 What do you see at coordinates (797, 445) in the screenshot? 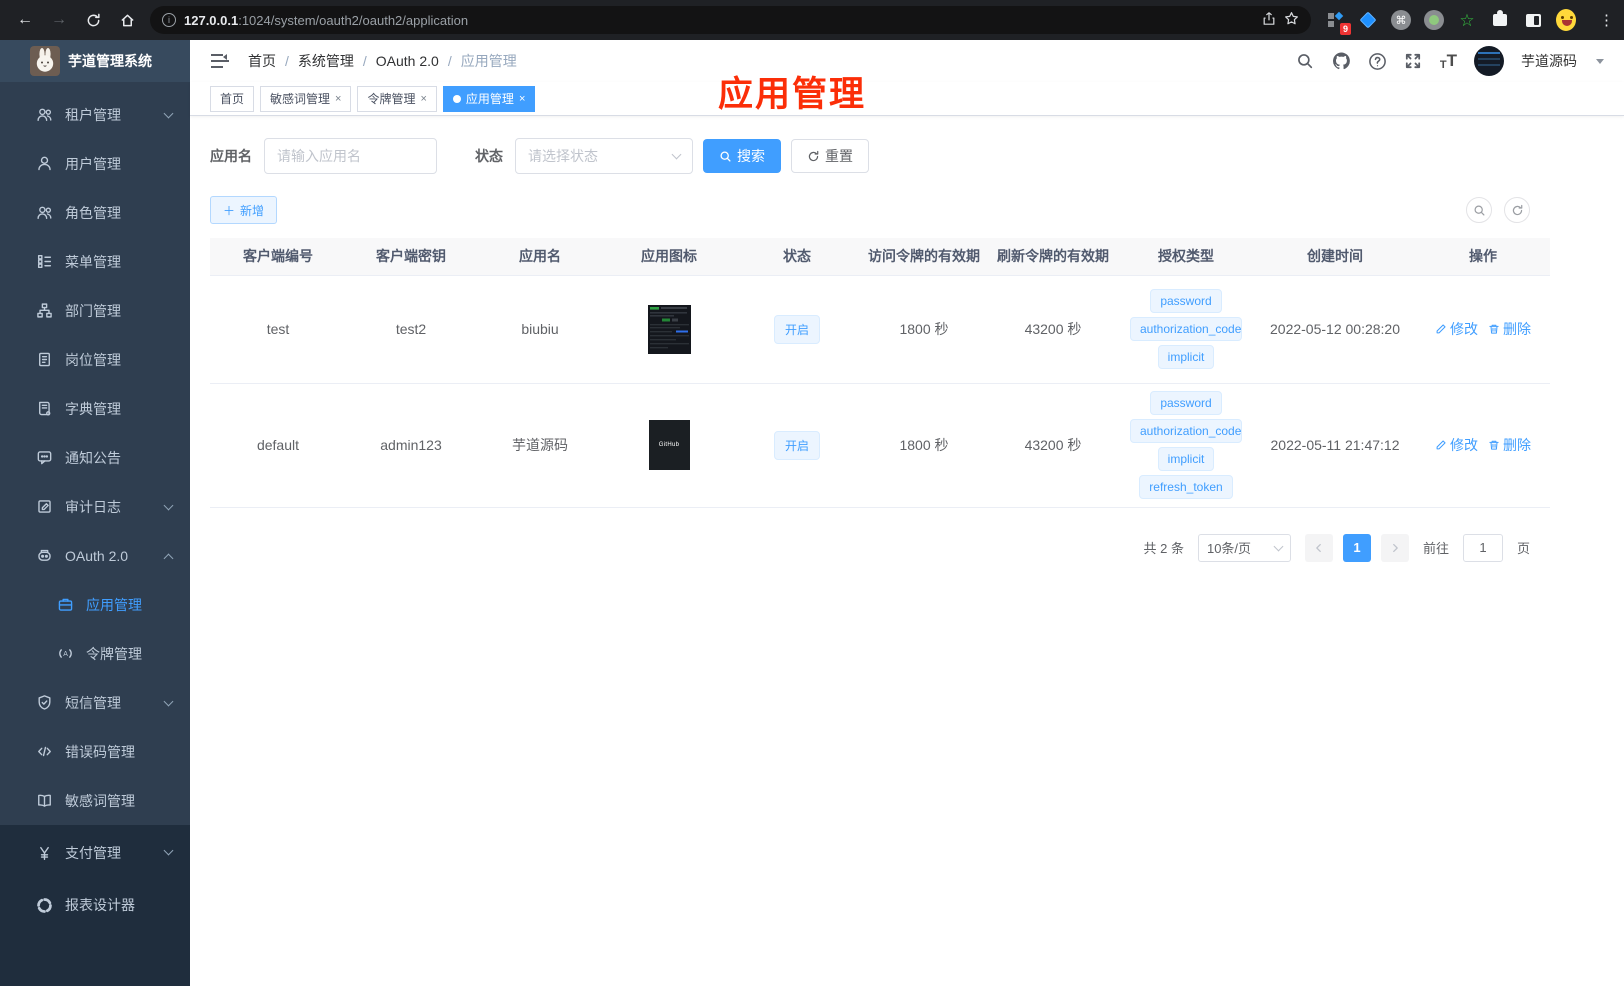
I see `cell-status: 开启` at bounding box center [797, 445].